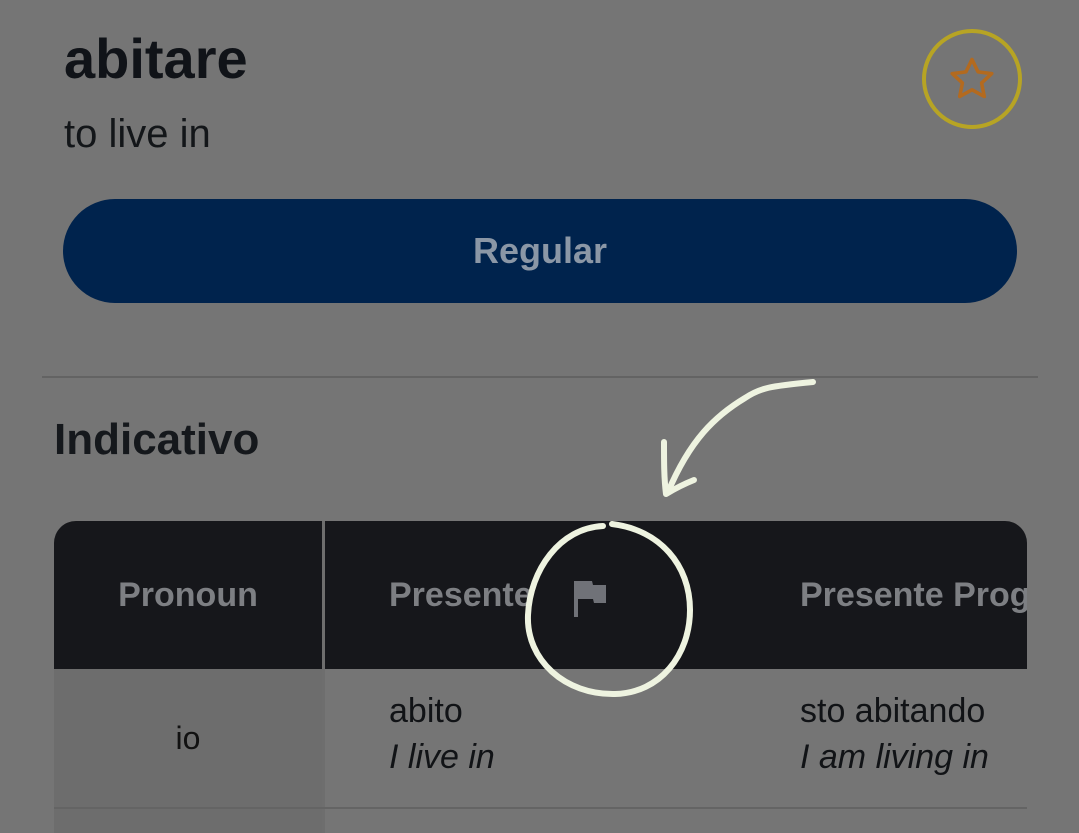  What do you see at coordinates (156, 58) in the screenshot?
I see `verb-title: abitare` at bounding box center [156, 58].